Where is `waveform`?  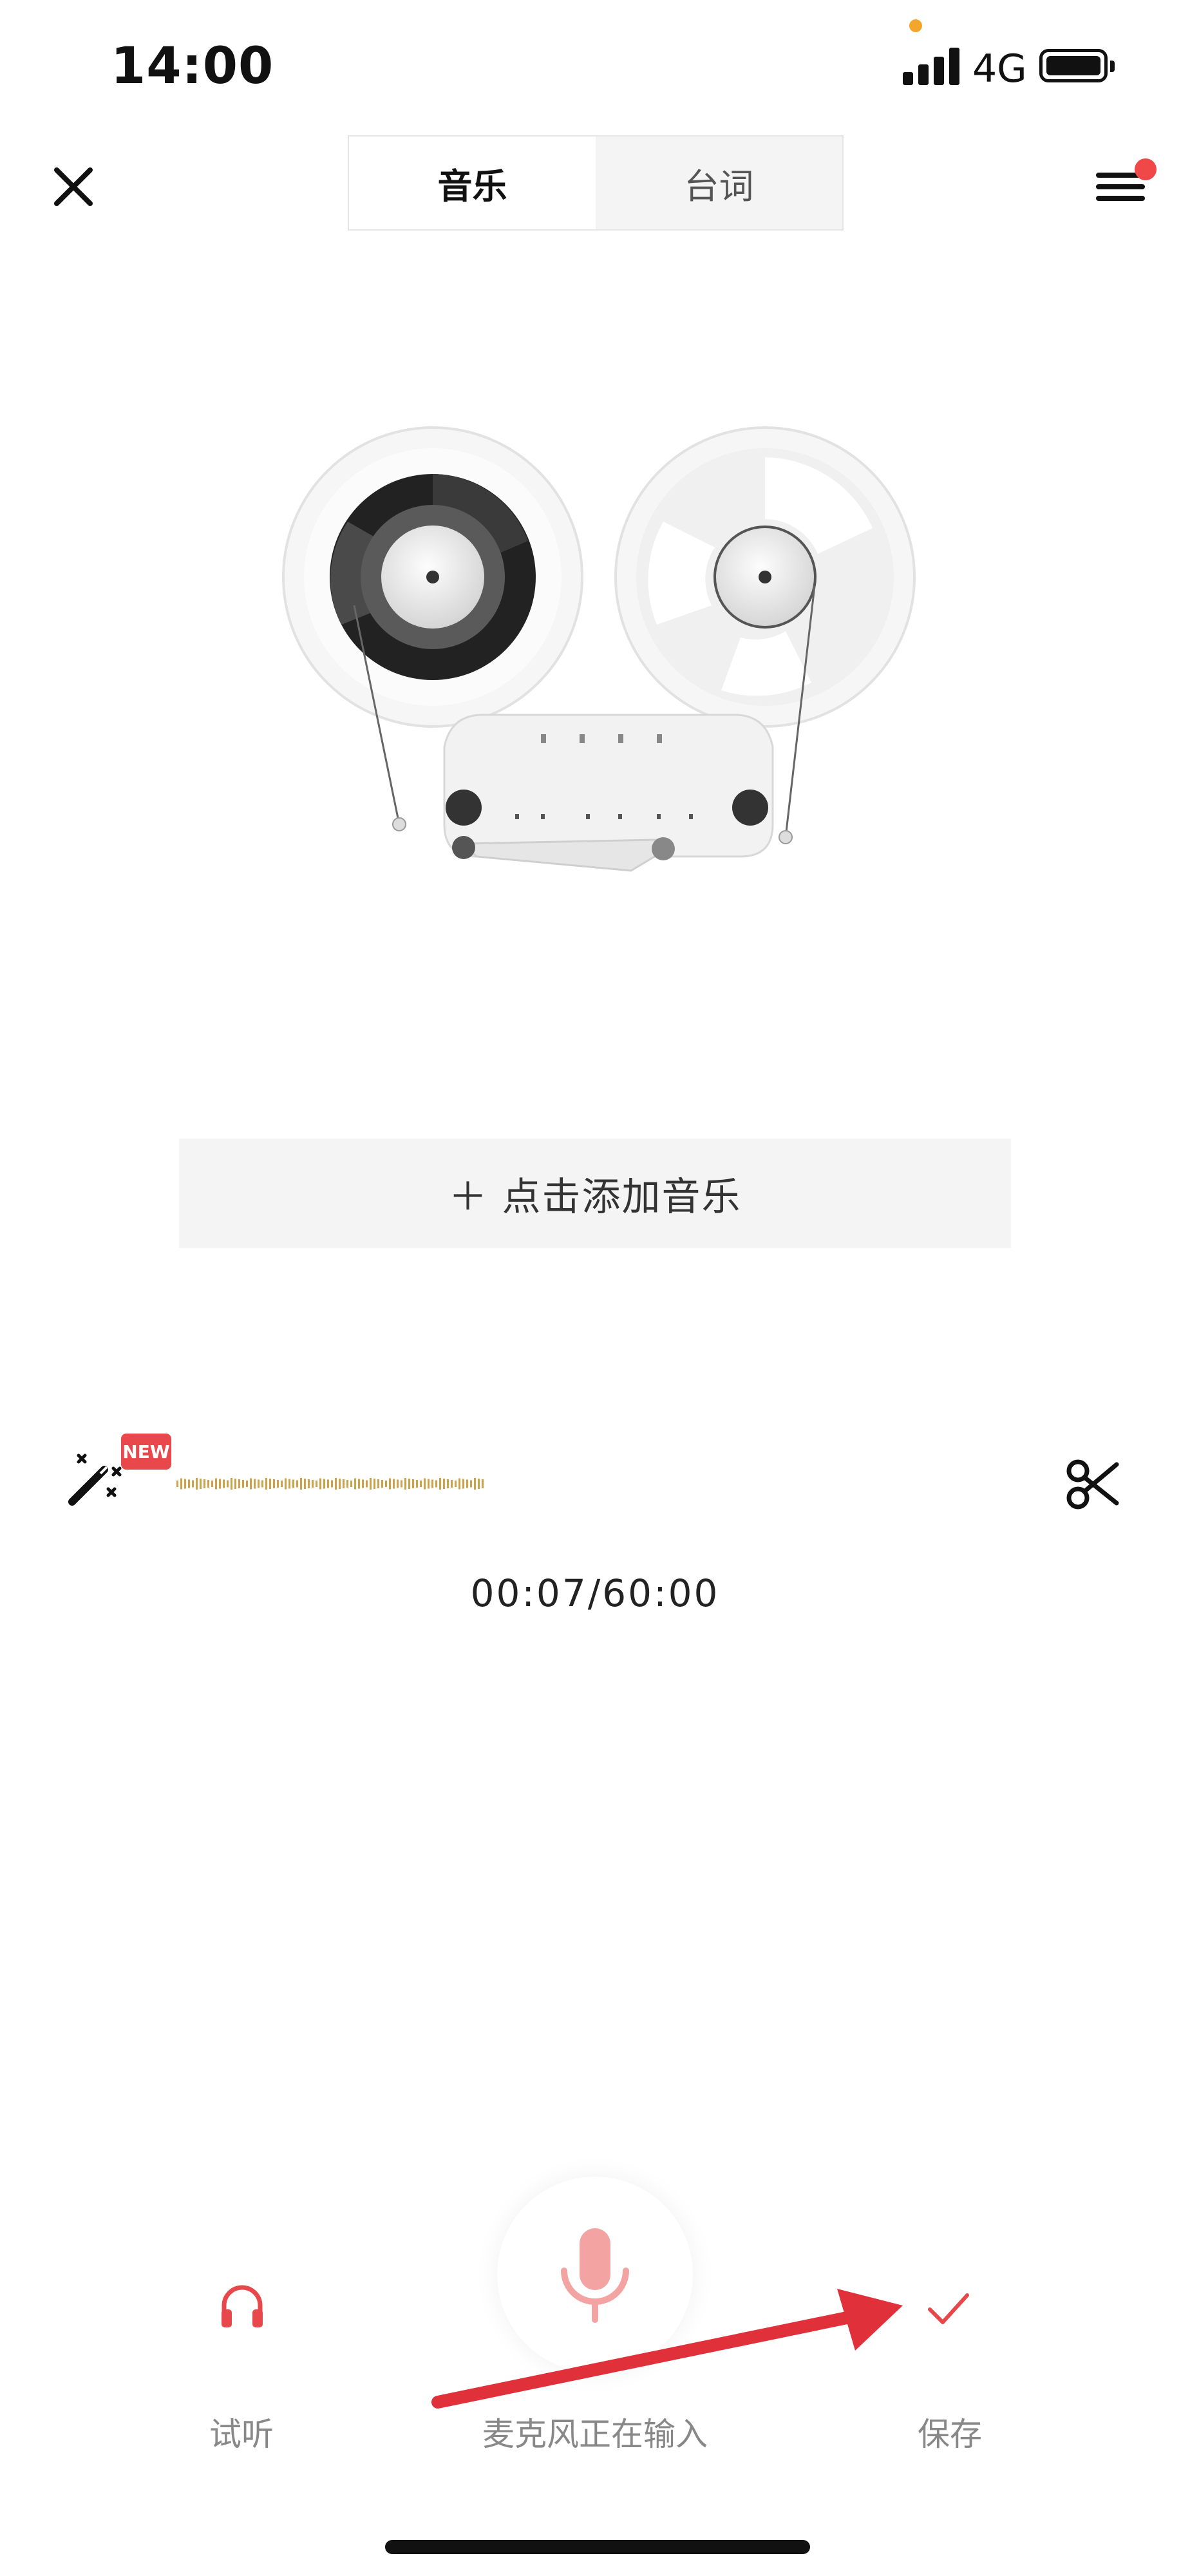 waveform is located at coordinates (330, 1484).